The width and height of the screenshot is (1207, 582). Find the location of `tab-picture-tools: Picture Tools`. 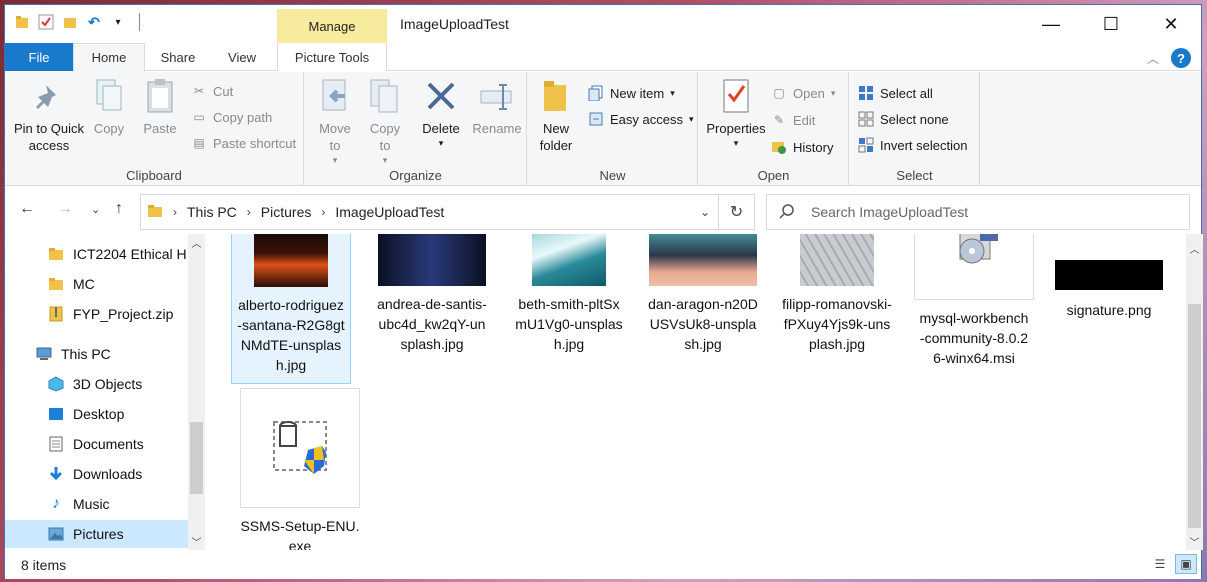

tab-picture-tools: Picture Tools is located at coordinates (332, 57).